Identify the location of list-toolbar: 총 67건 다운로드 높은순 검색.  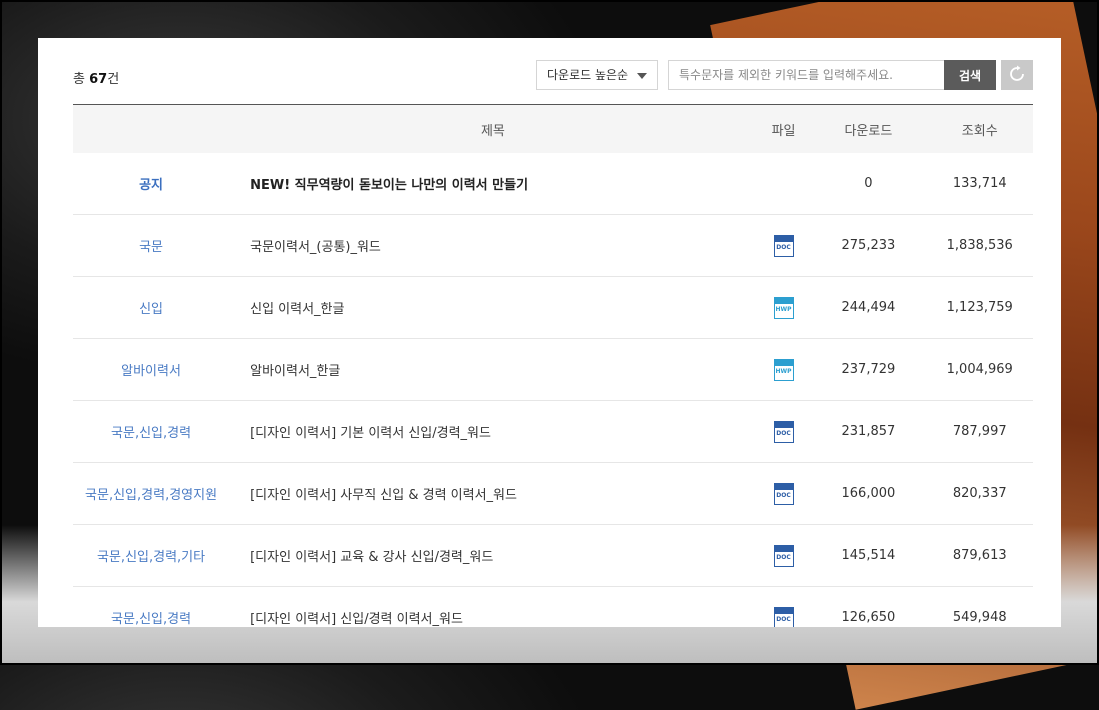
(553, 76).